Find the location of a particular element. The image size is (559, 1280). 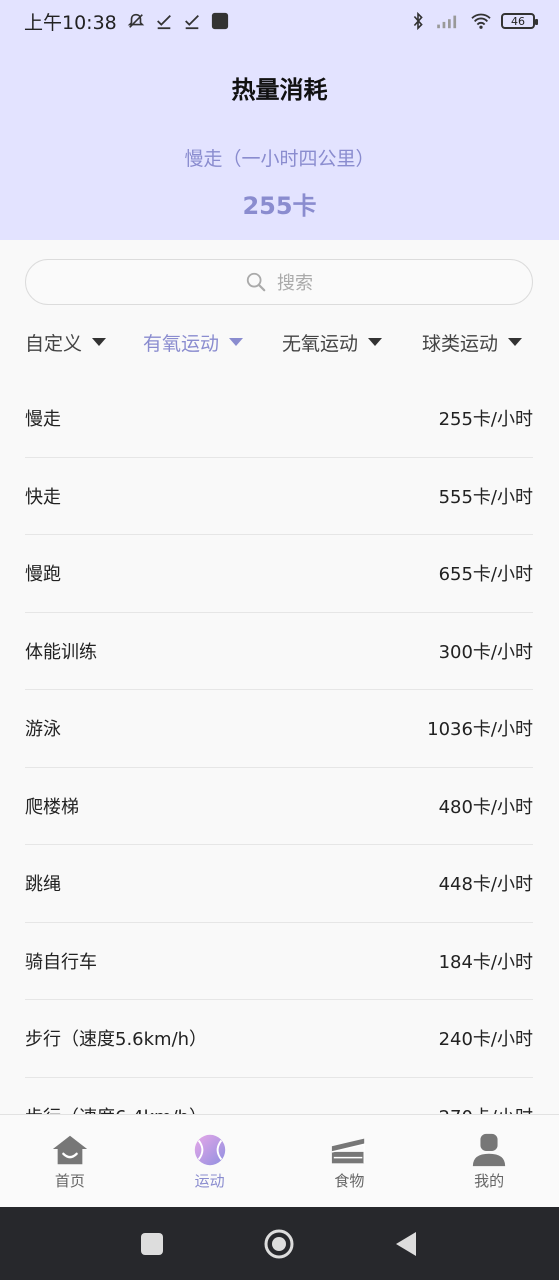

exercise-name: 快走 is located at coordinates (43, 497).